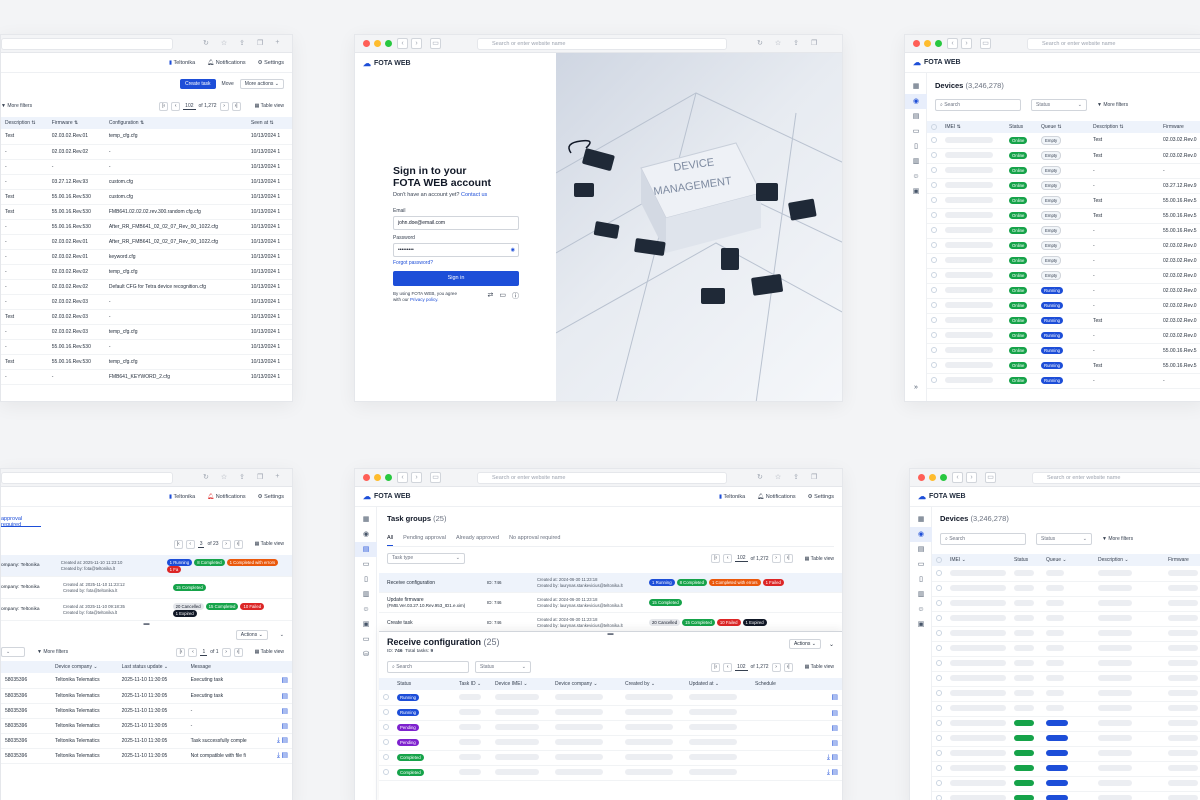  Describe the element at coordinates (1063, 276) in the screenshot. I see `table-row: Online Empty -02.03.02.Rev.0` at that location.